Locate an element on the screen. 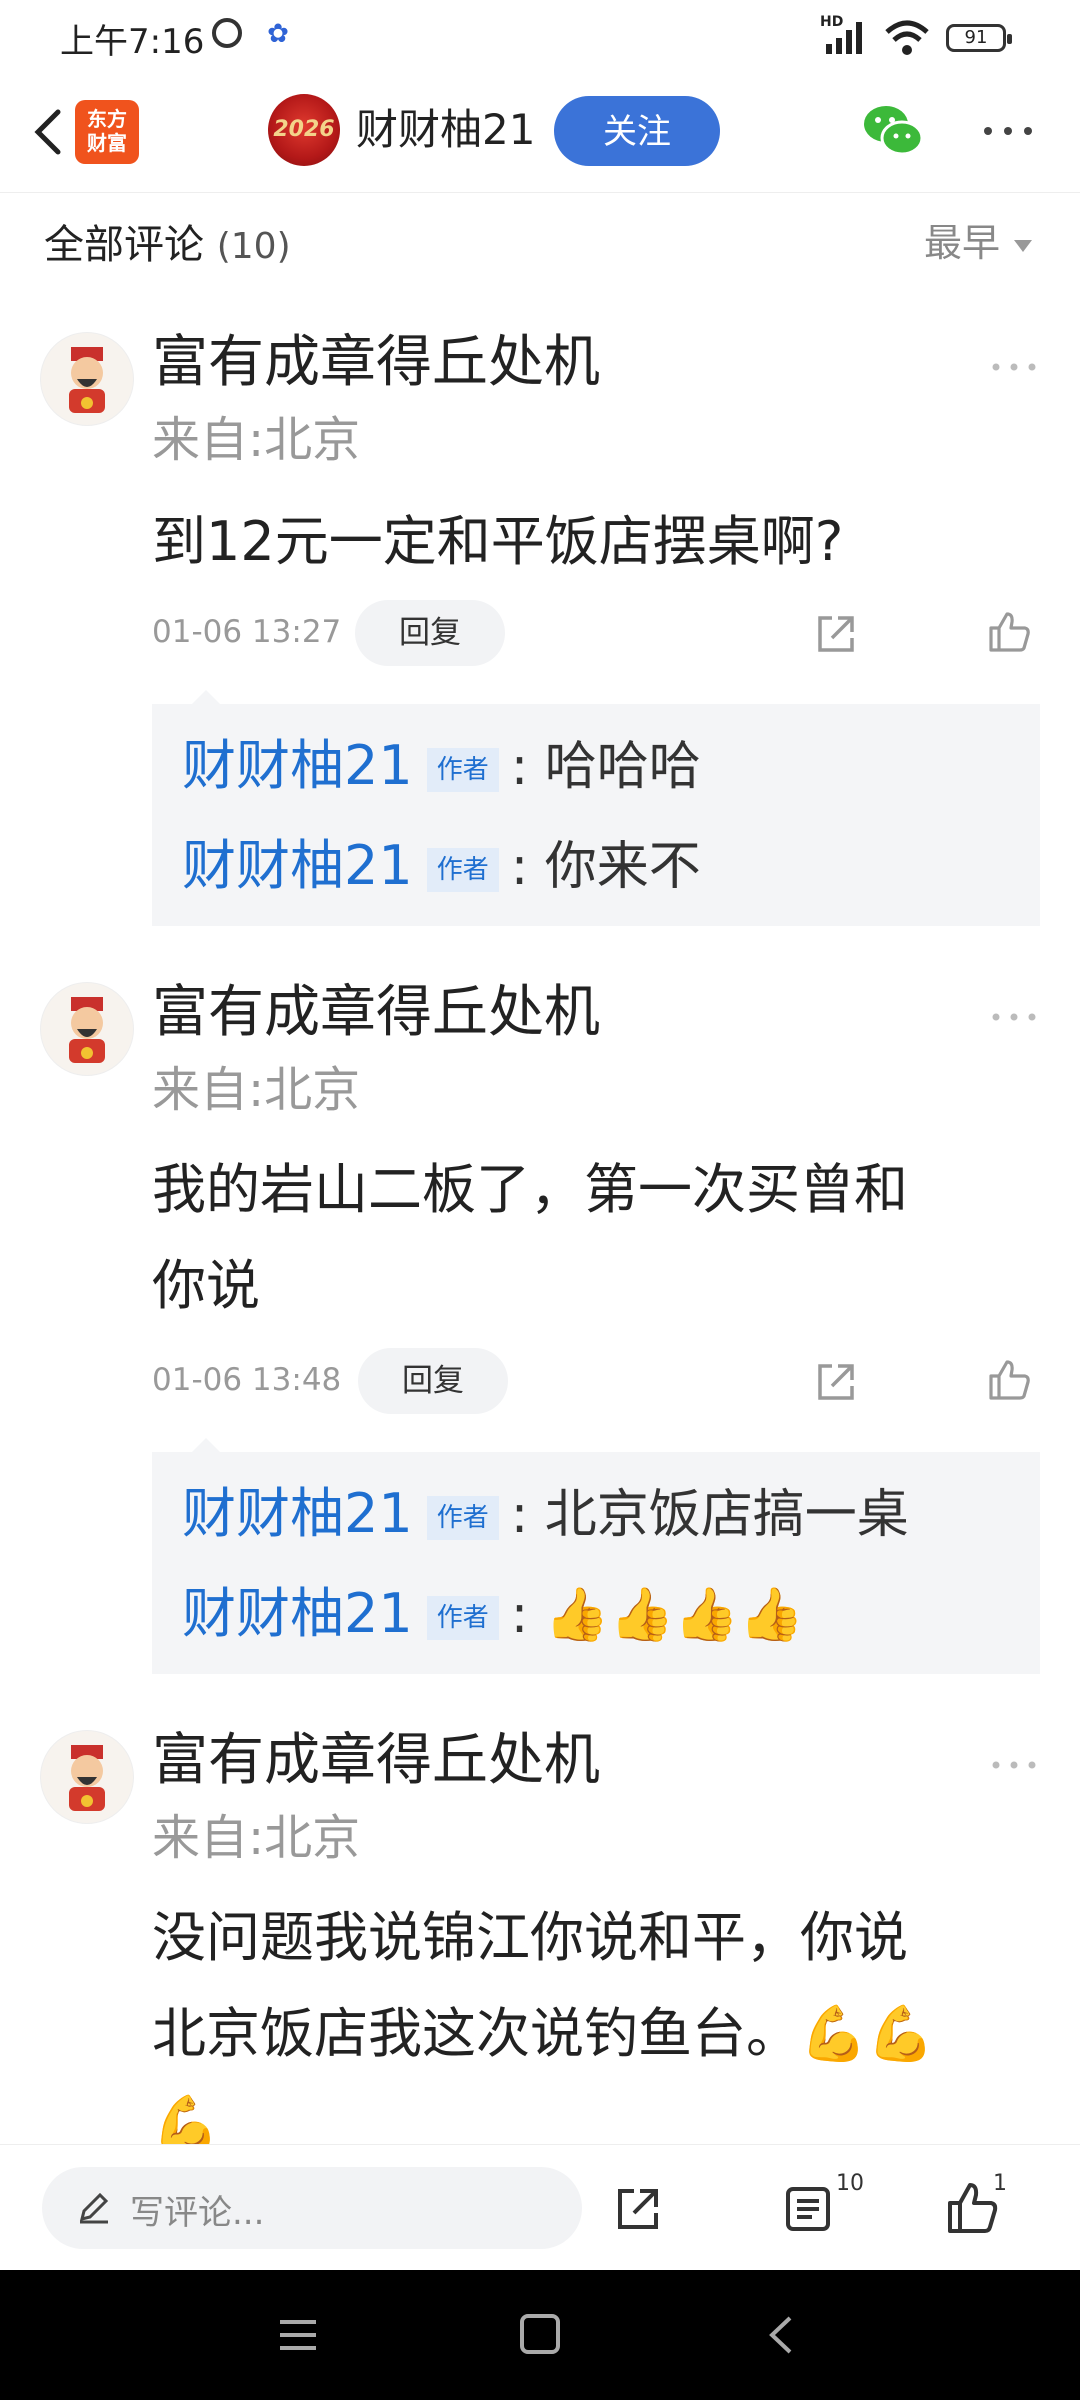 The width and height of the screenshot is (1080, 2400). comment-time: 01-06 13:27 is located at coordinates (247, 632).